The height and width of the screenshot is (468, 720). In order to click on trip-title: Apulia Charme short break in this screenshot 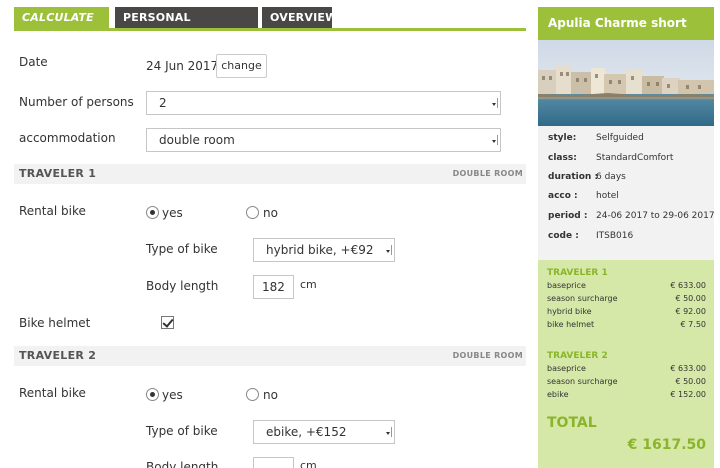, I will do `click(626, 35)`.